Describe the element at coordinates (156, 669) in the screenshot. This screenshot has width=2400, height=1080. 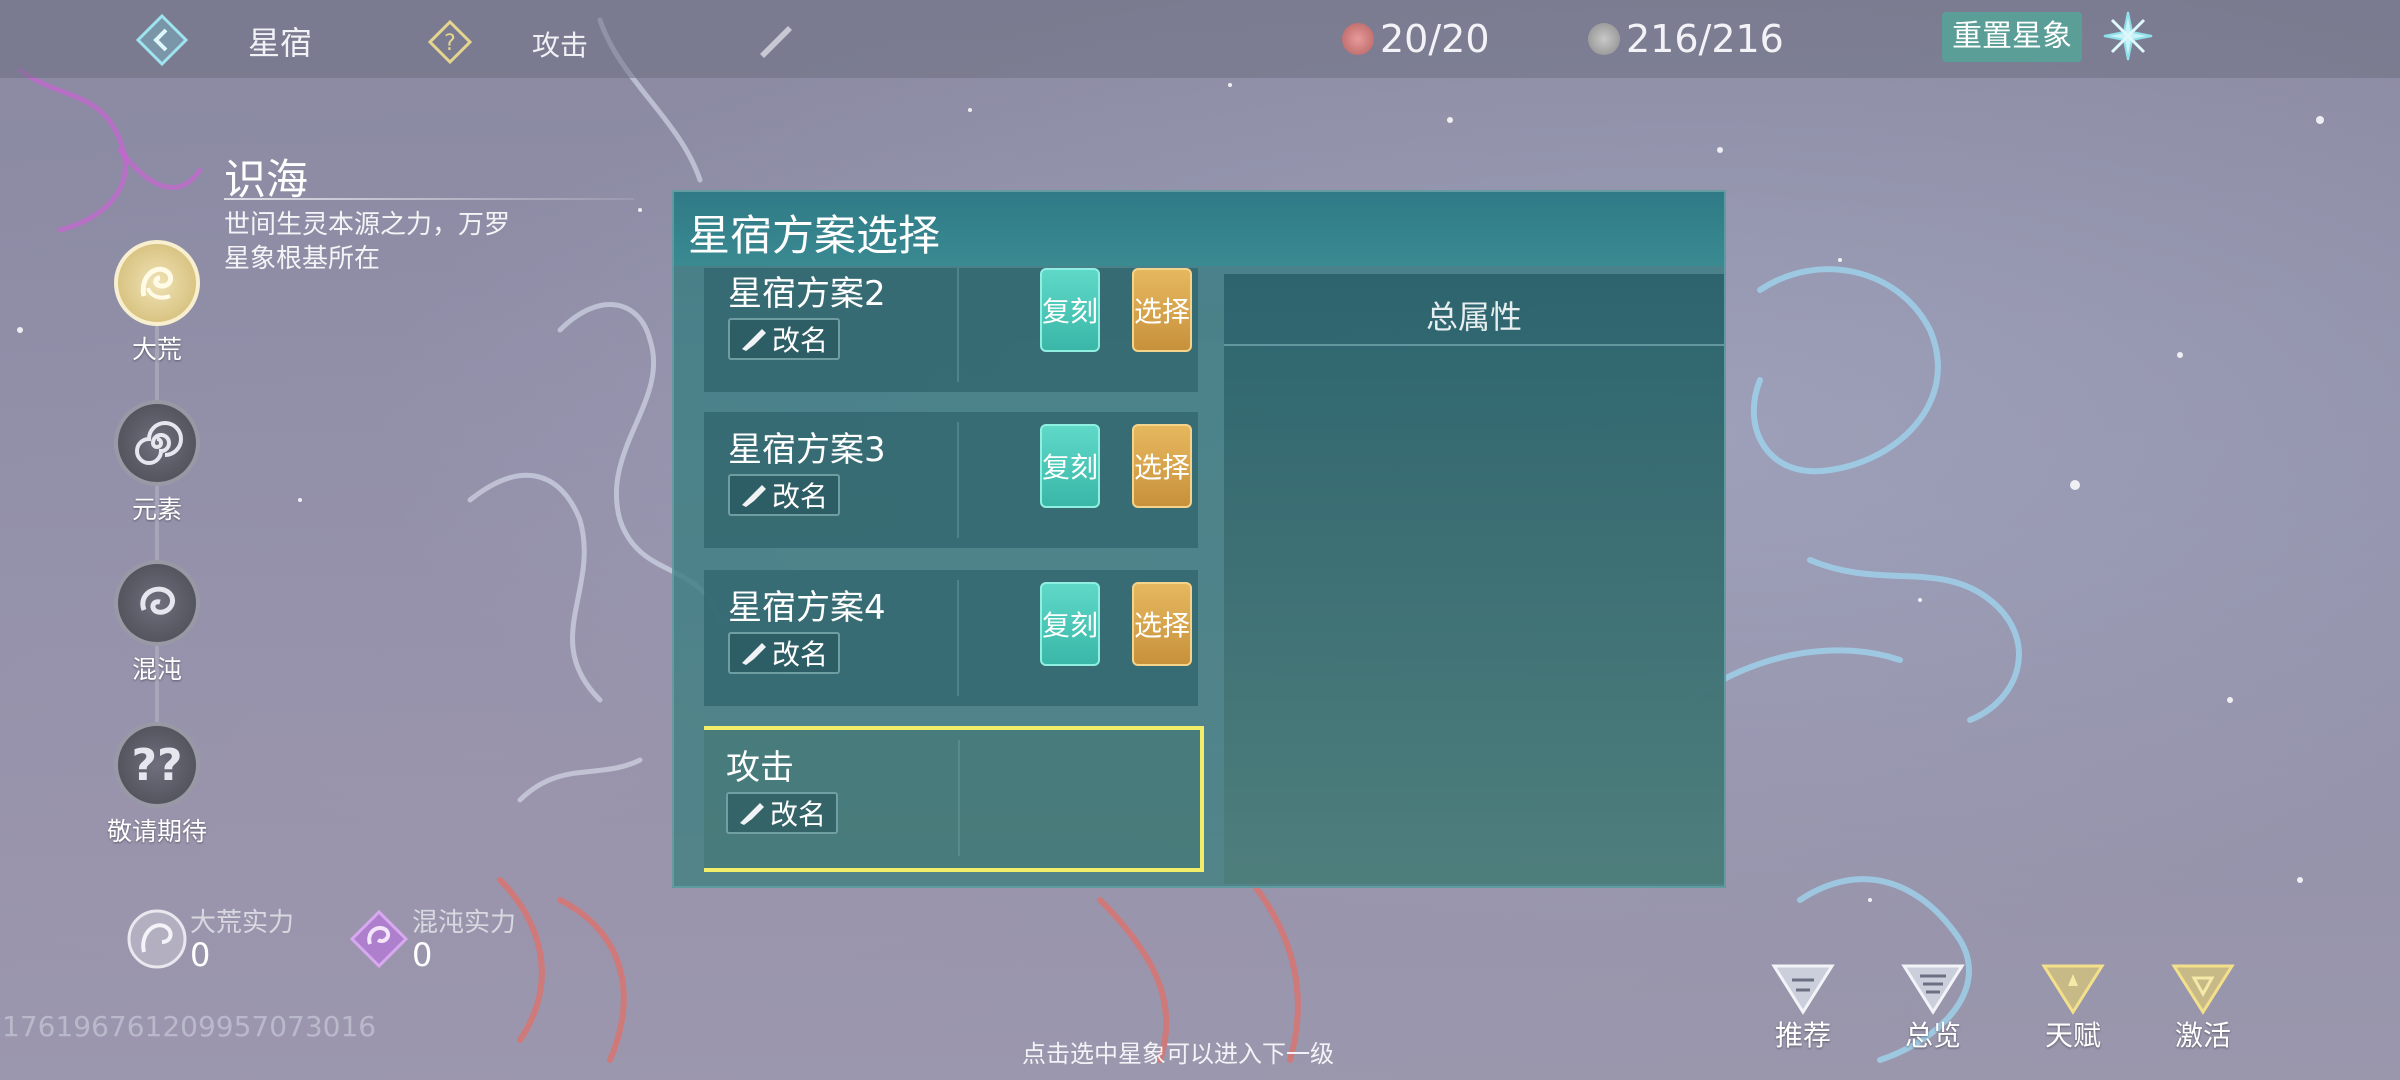
I see `nav-label-chaos: 混沌` at that location.